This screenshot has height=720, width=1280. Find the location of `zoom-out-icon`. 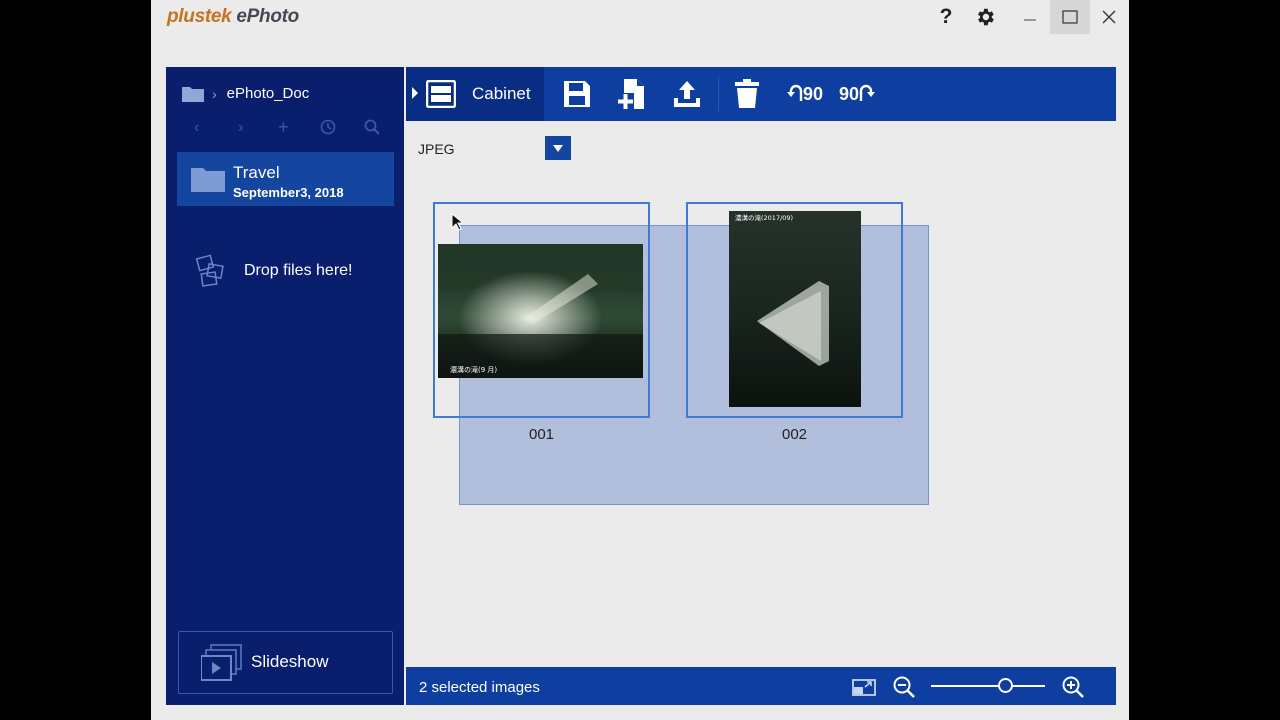

zoom-out-icon is located at coordinates (904, 687).